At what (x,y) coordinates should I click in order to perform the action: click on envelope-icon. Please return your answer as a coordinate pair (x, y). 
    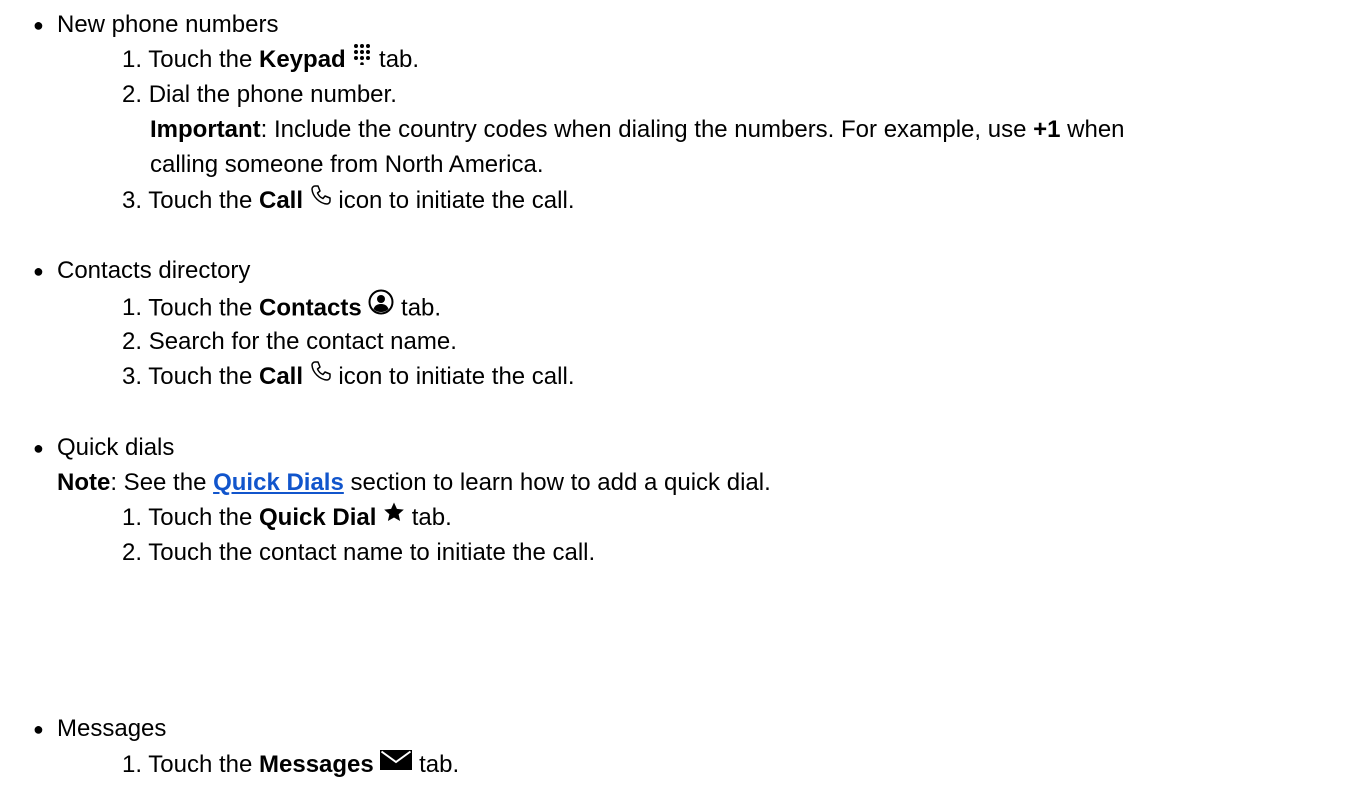
    Looking at the image, I should click on (396, 763).